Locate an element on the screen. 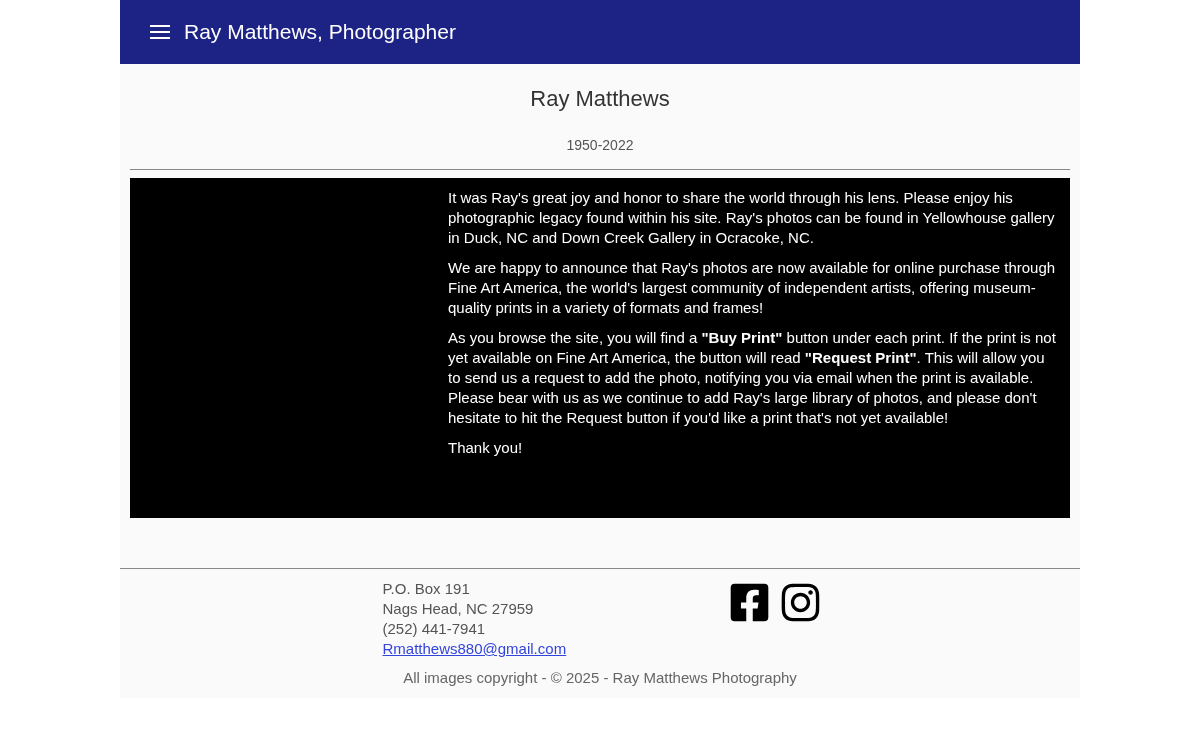 The image size is (1200, 740). address-line: (252) 441-7941 is located at coordinates (434, 629).